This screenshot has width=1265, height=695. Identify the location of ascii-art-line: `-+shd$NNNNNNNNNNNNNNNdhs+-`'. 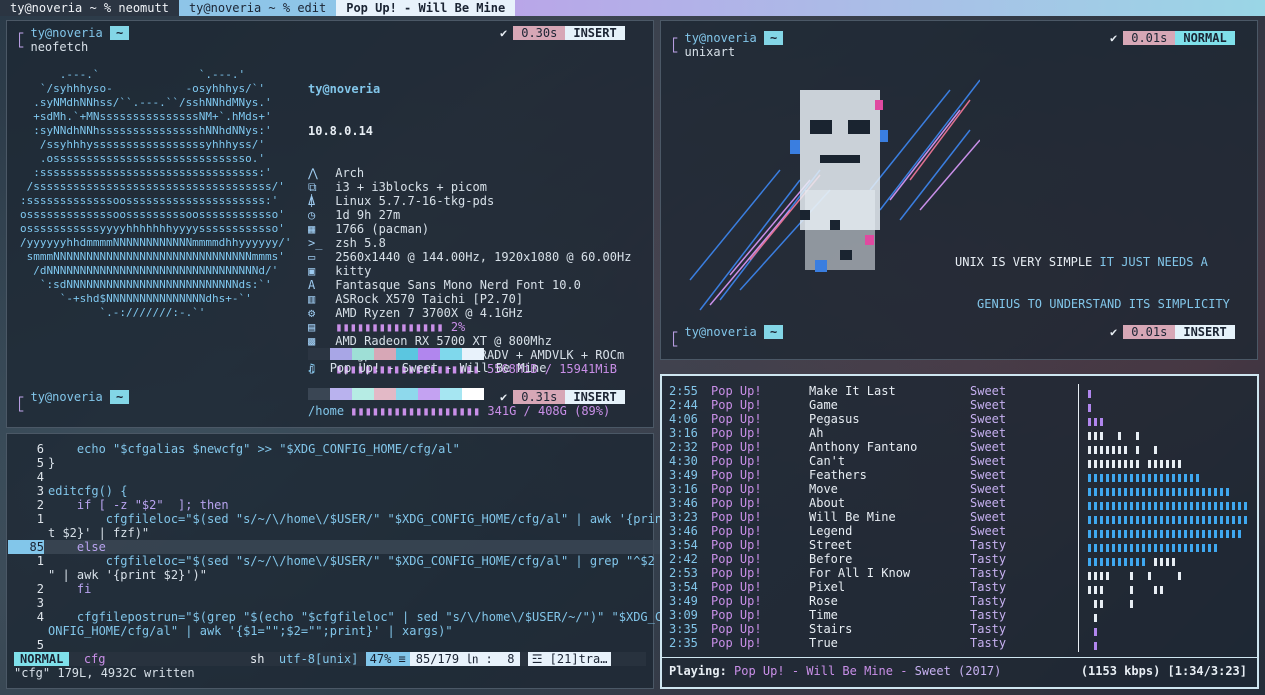
(136, 298).